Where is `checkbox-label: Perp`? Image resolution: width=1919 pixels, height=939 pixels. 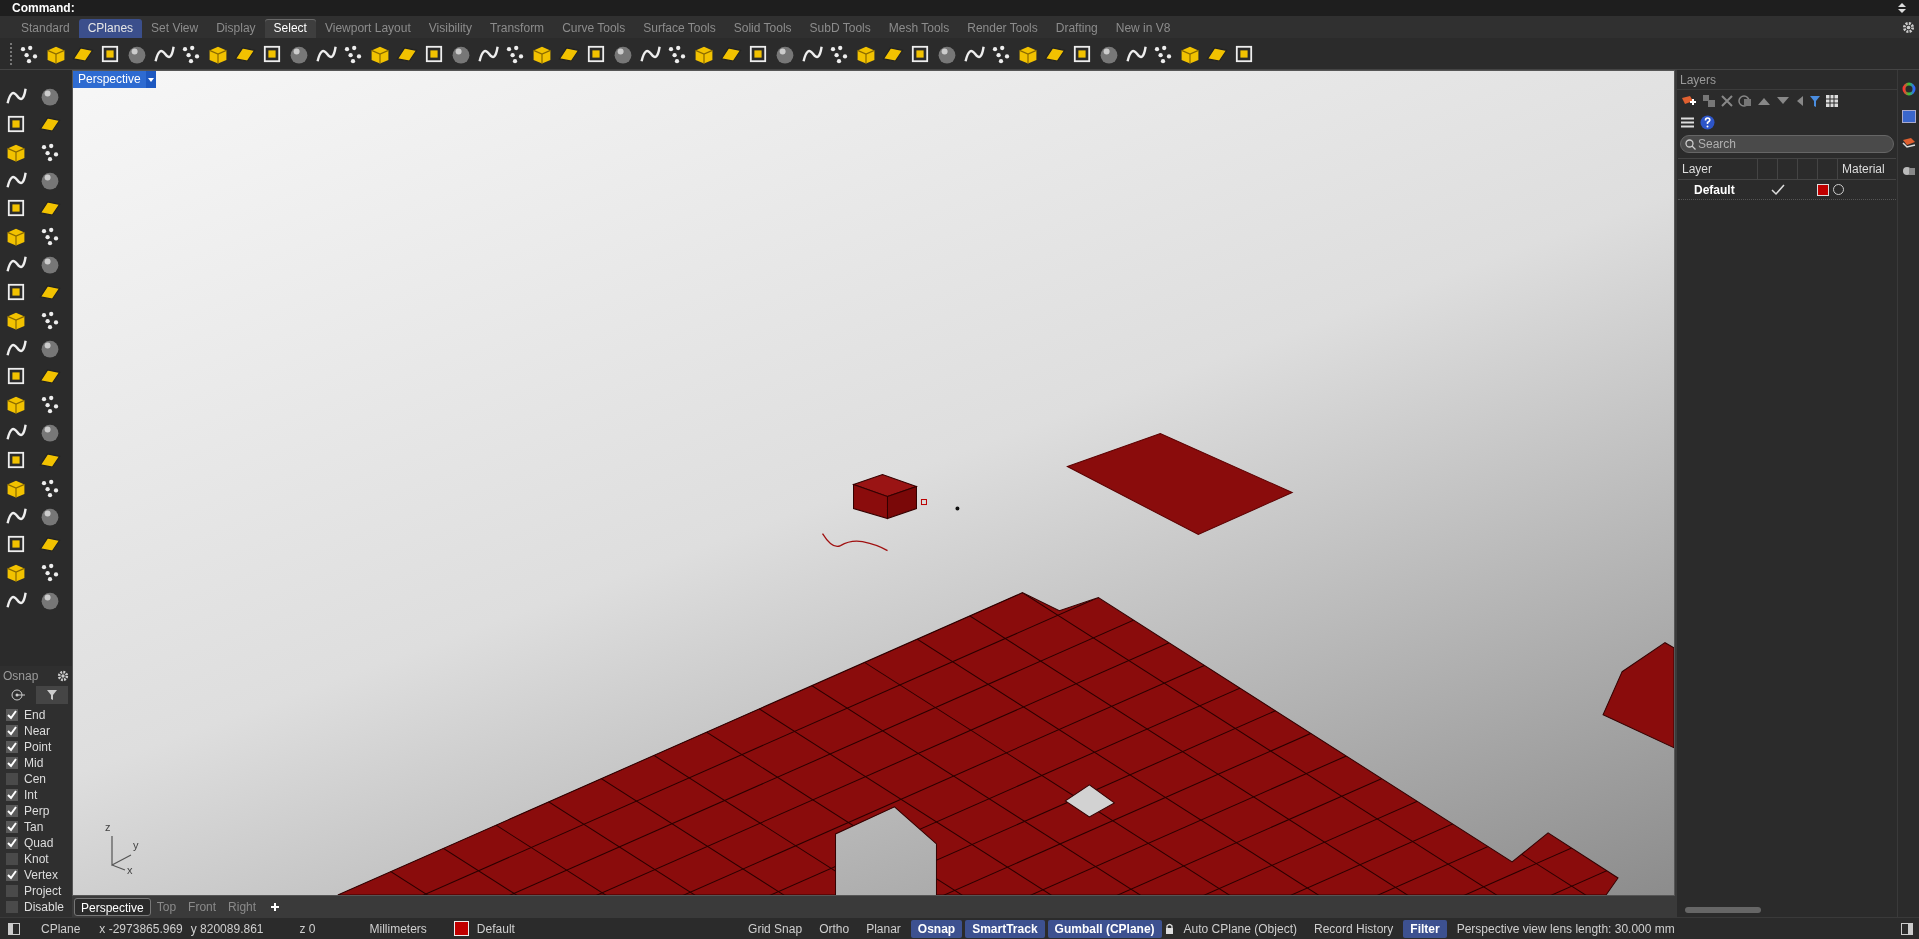
checkbox-label: Perp is located at coordinates (37, 811).